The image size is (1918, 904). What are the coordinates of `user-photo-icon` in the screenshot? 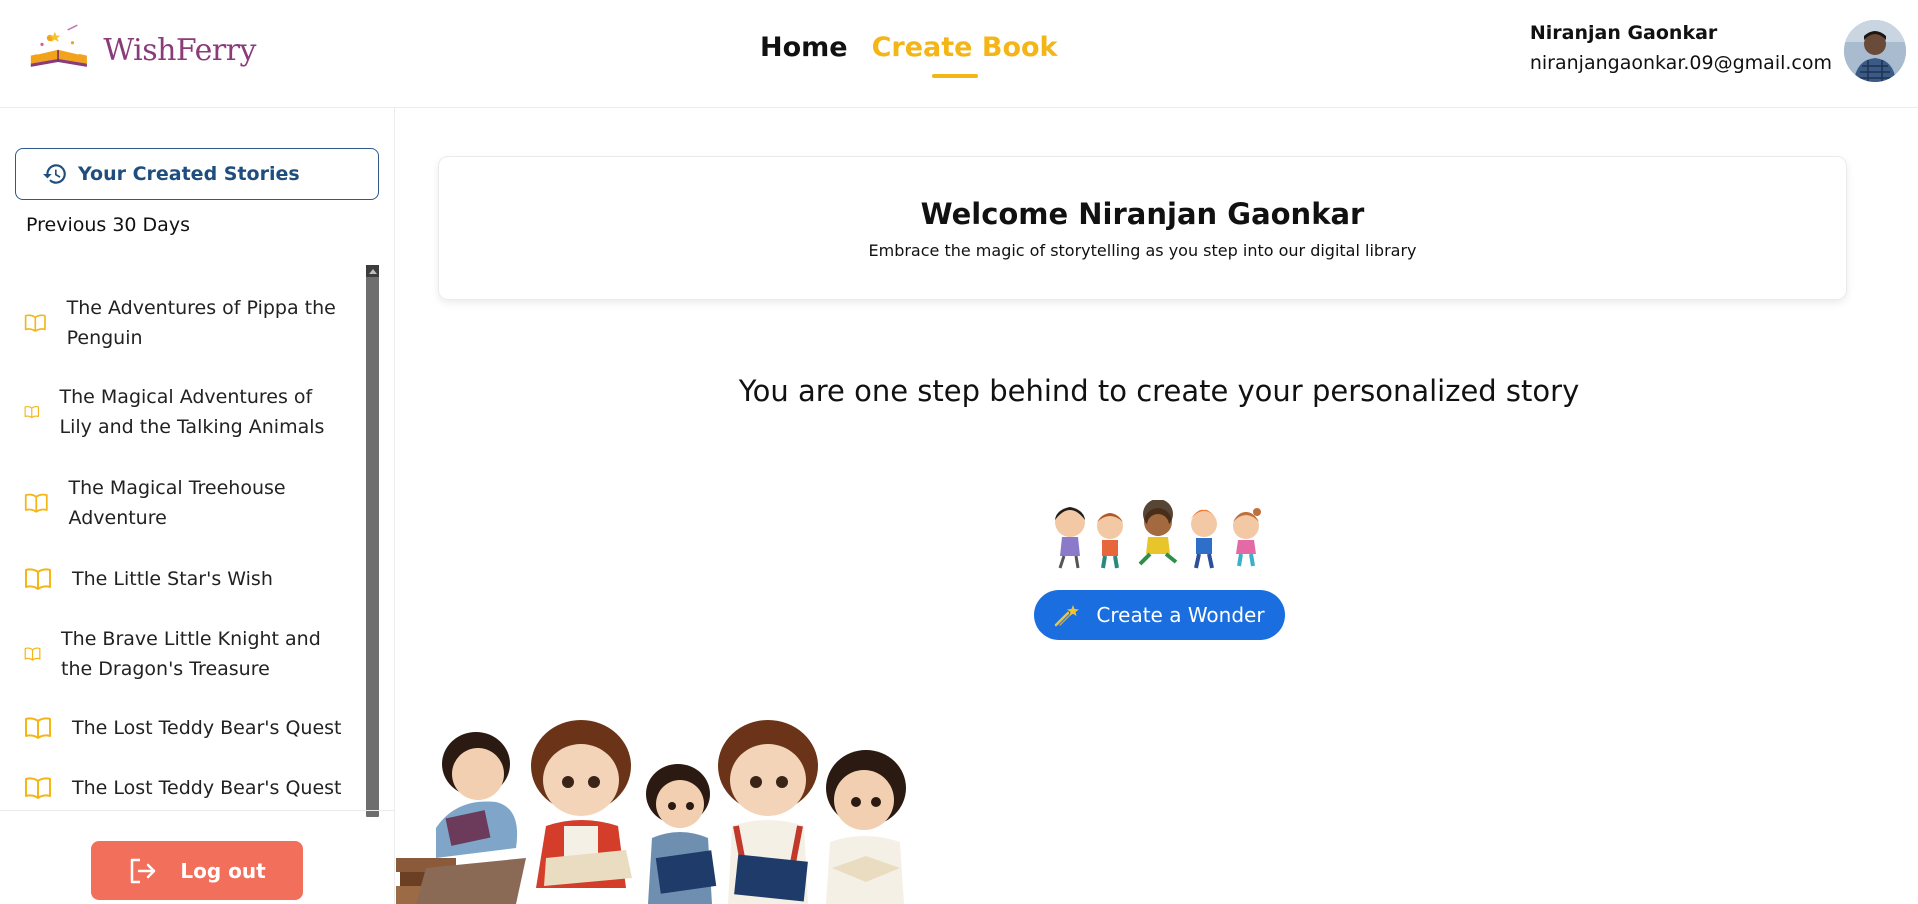 It's located at (1875, 51).